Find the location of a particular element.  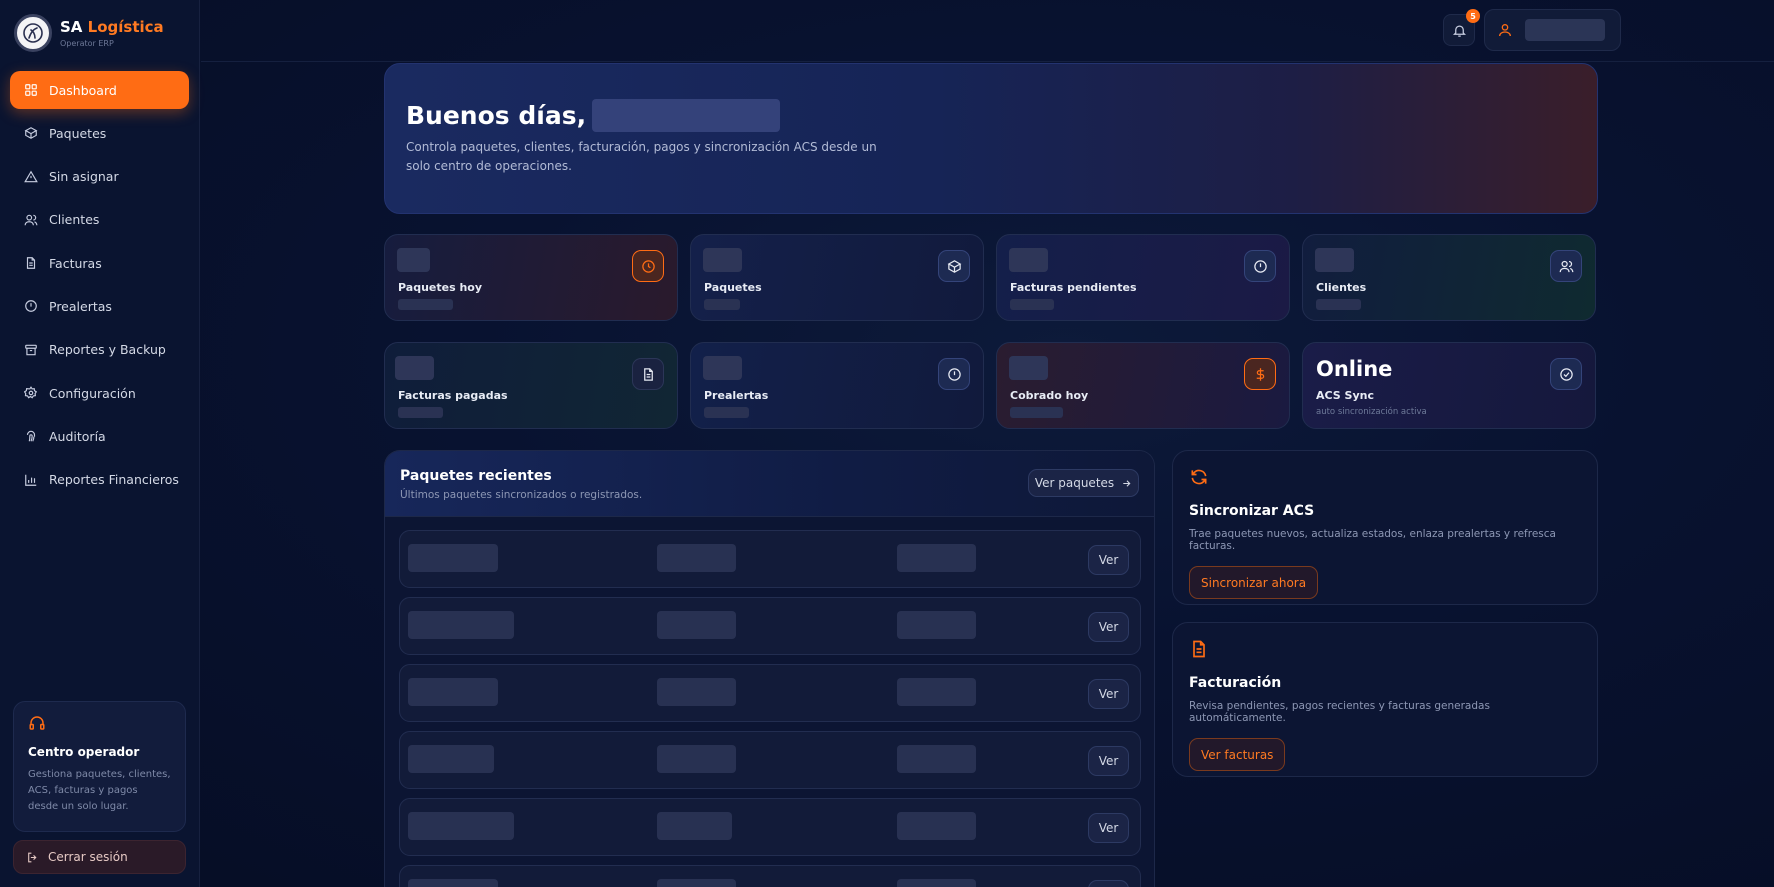

stat-card-facturas-pagadas: Facturas pagadas is located at coordinates (531, 385).